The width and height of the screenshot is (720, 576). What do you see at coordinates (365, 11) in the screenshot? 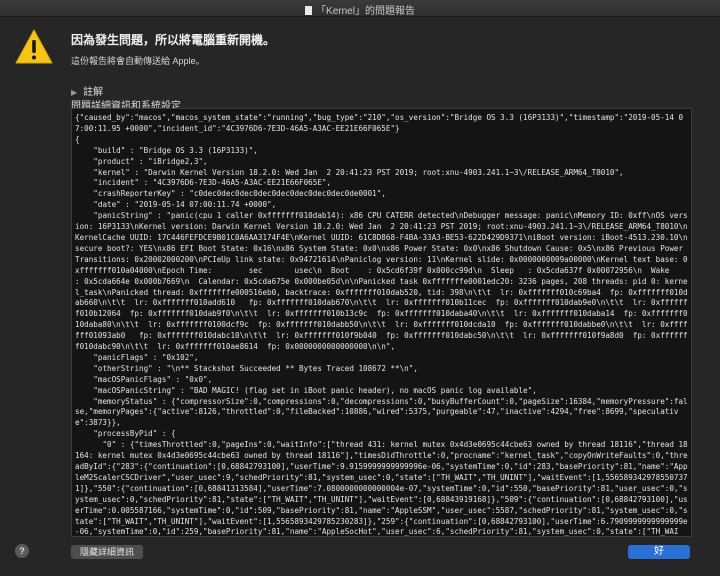
I see `window-title: 「Kernel」的問題報告` at bounding box center [365, 11].